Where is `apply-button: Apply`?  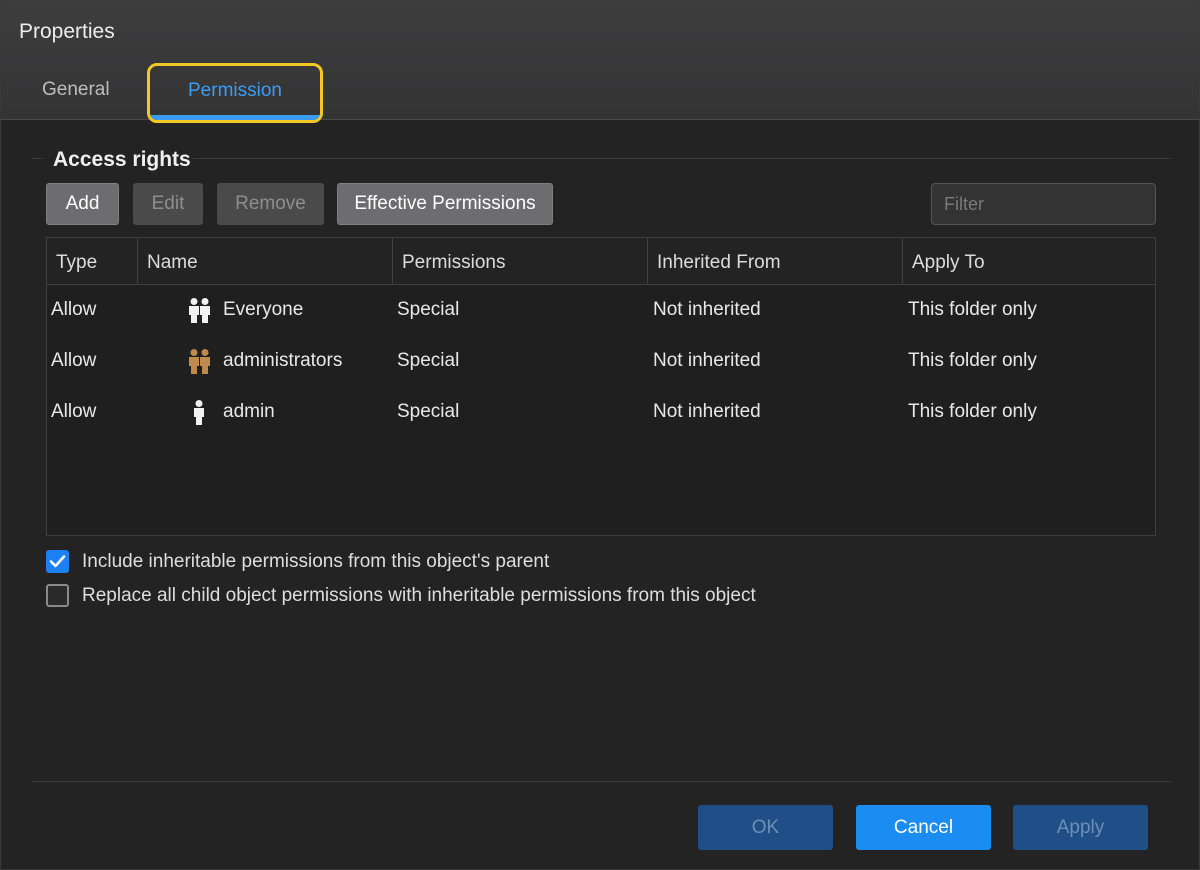 apply-button: Apply is located at coordinates (1080, 827).